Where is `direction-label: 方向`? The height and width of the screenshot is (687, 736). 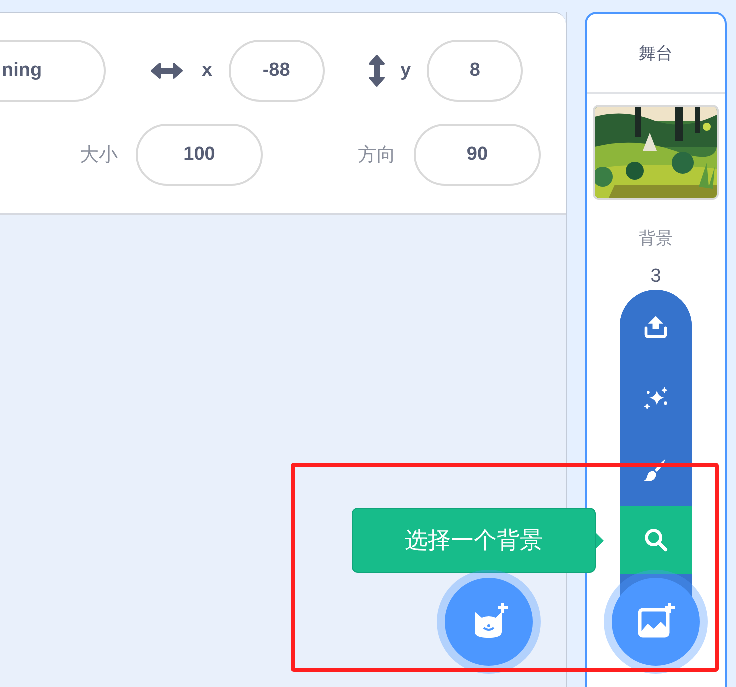 direction-label: 方向 is located at coordinates (377, 156).